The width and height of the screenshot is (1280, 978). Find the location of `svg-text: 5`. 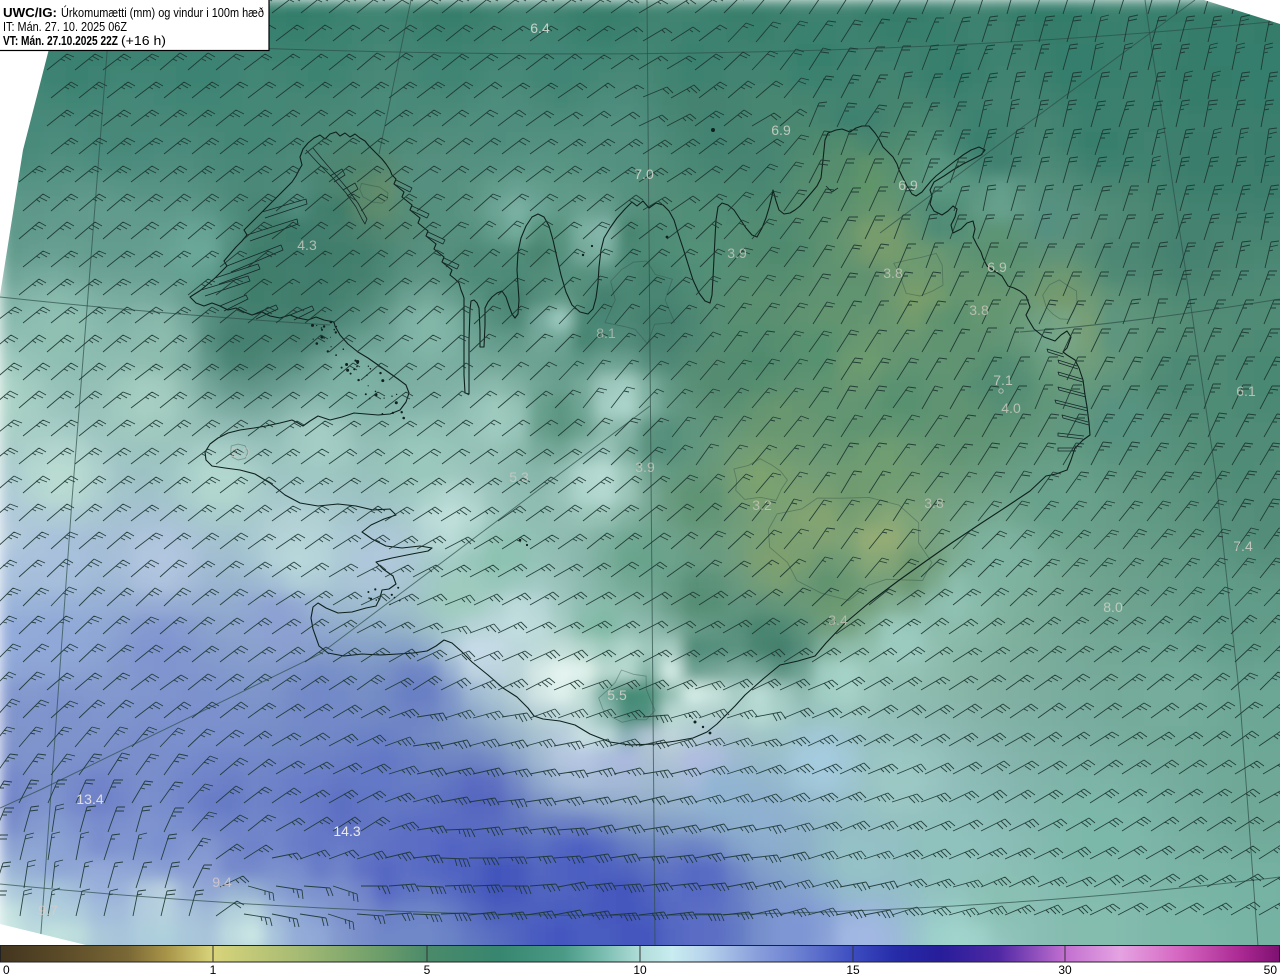

svg-text: 5 is located at coordinates (427, 970).